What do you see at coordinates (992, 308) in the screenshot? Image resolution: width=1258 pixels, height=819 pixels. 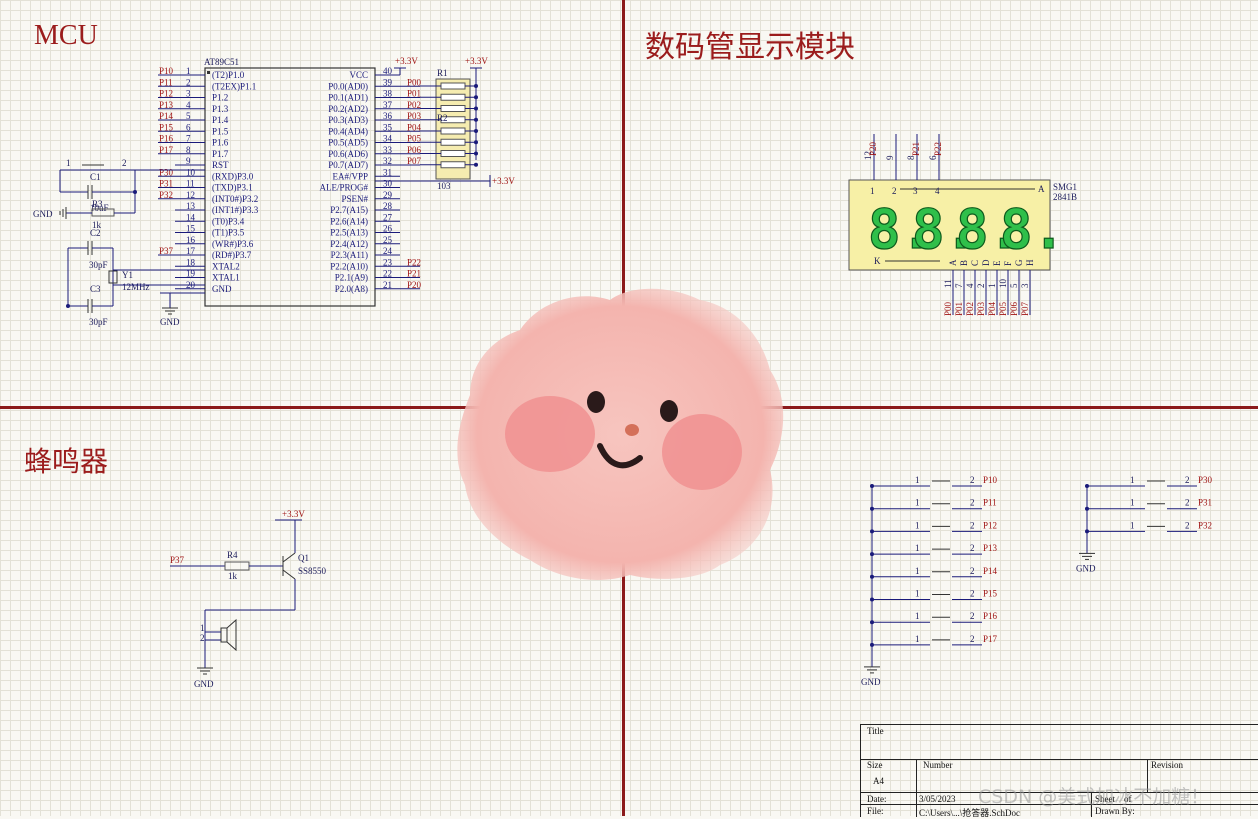 I see `display-seg-net: P04` at bounding box center [992, 308].